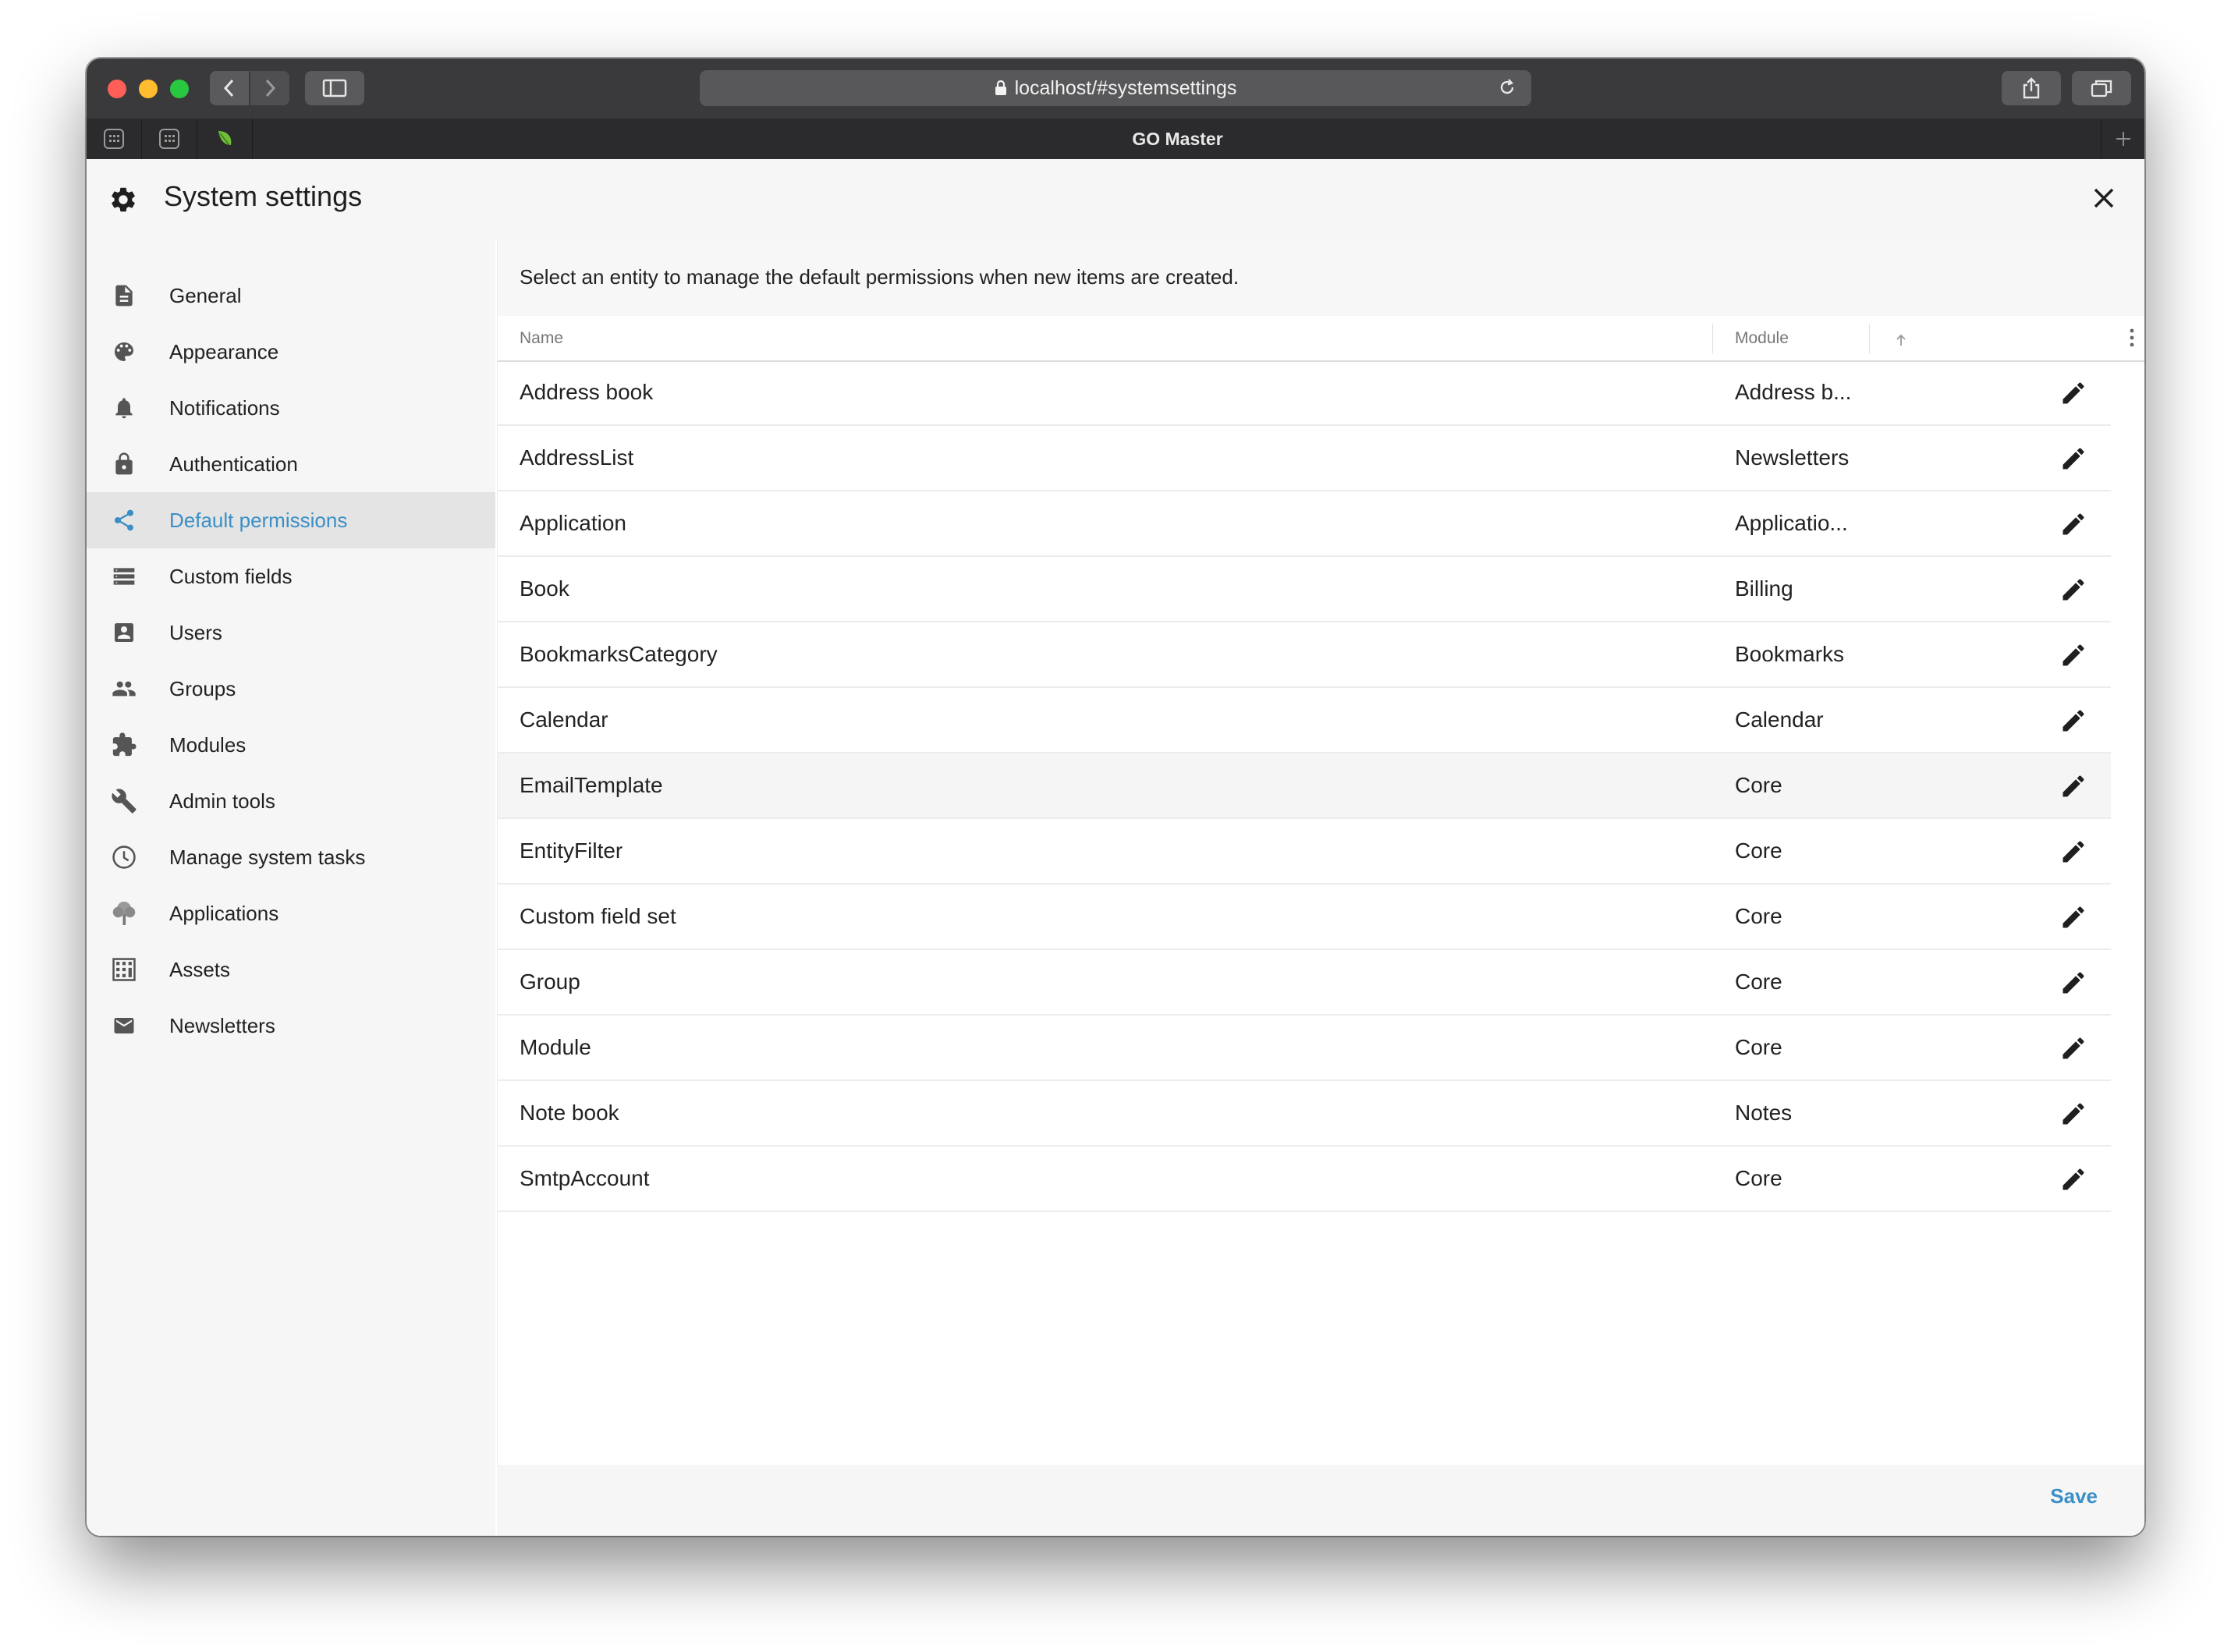 The width and height of the screenshot is (2231, 1652). I want to click on sidebar-item-label: Admin tools, so click(222, 801).